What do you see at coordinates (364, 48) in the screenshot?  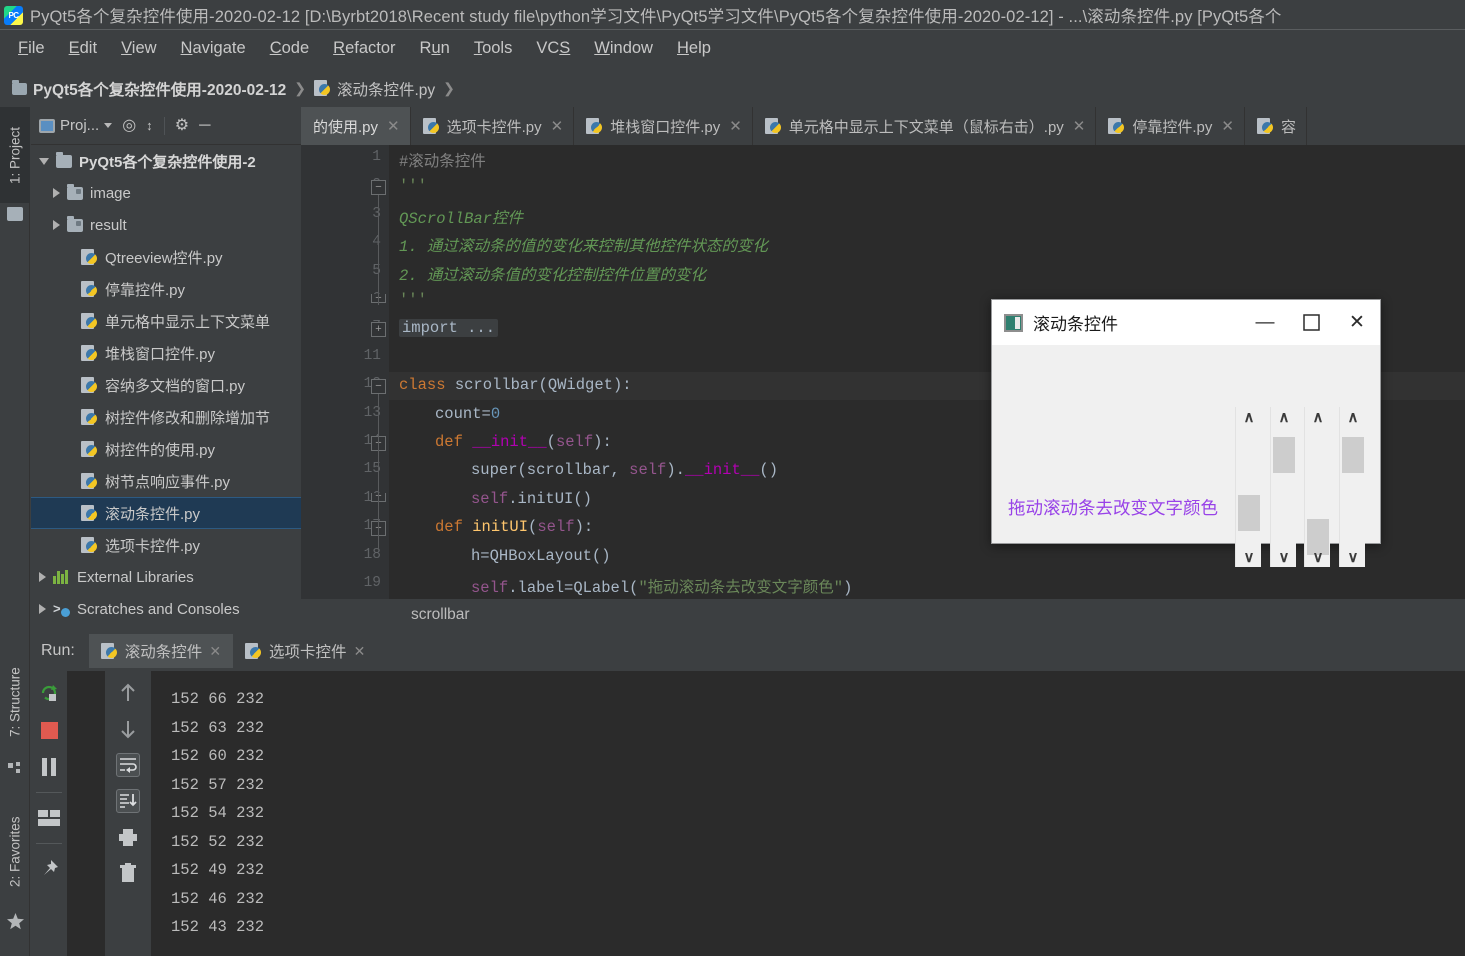 I see `menu-refactor: Refactor` at bounding box center [364, 48].